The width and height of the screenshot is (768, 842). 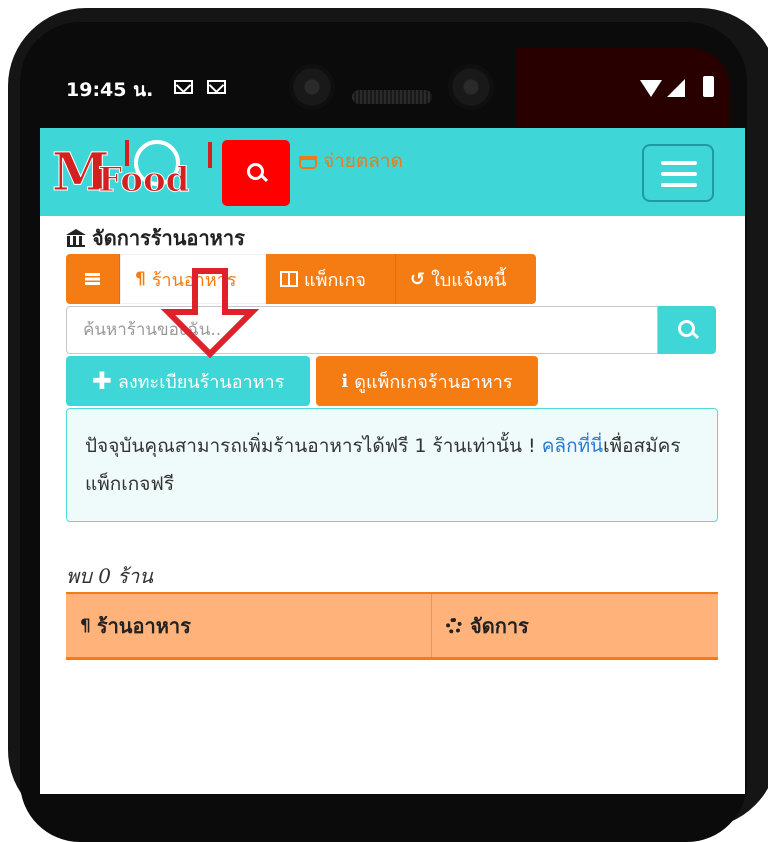 What do you see at coordinates (575, 625) in the screenshot?
I see `column-header-manage: จัดการ` at bounding box center [575, 625].